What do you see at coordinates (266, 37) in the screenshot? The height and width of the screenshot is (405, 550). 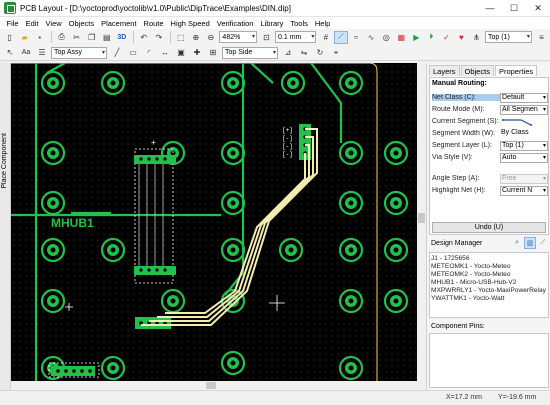 I see `zoom-fit-icon: ⊡` at bounding box center [266, 37].